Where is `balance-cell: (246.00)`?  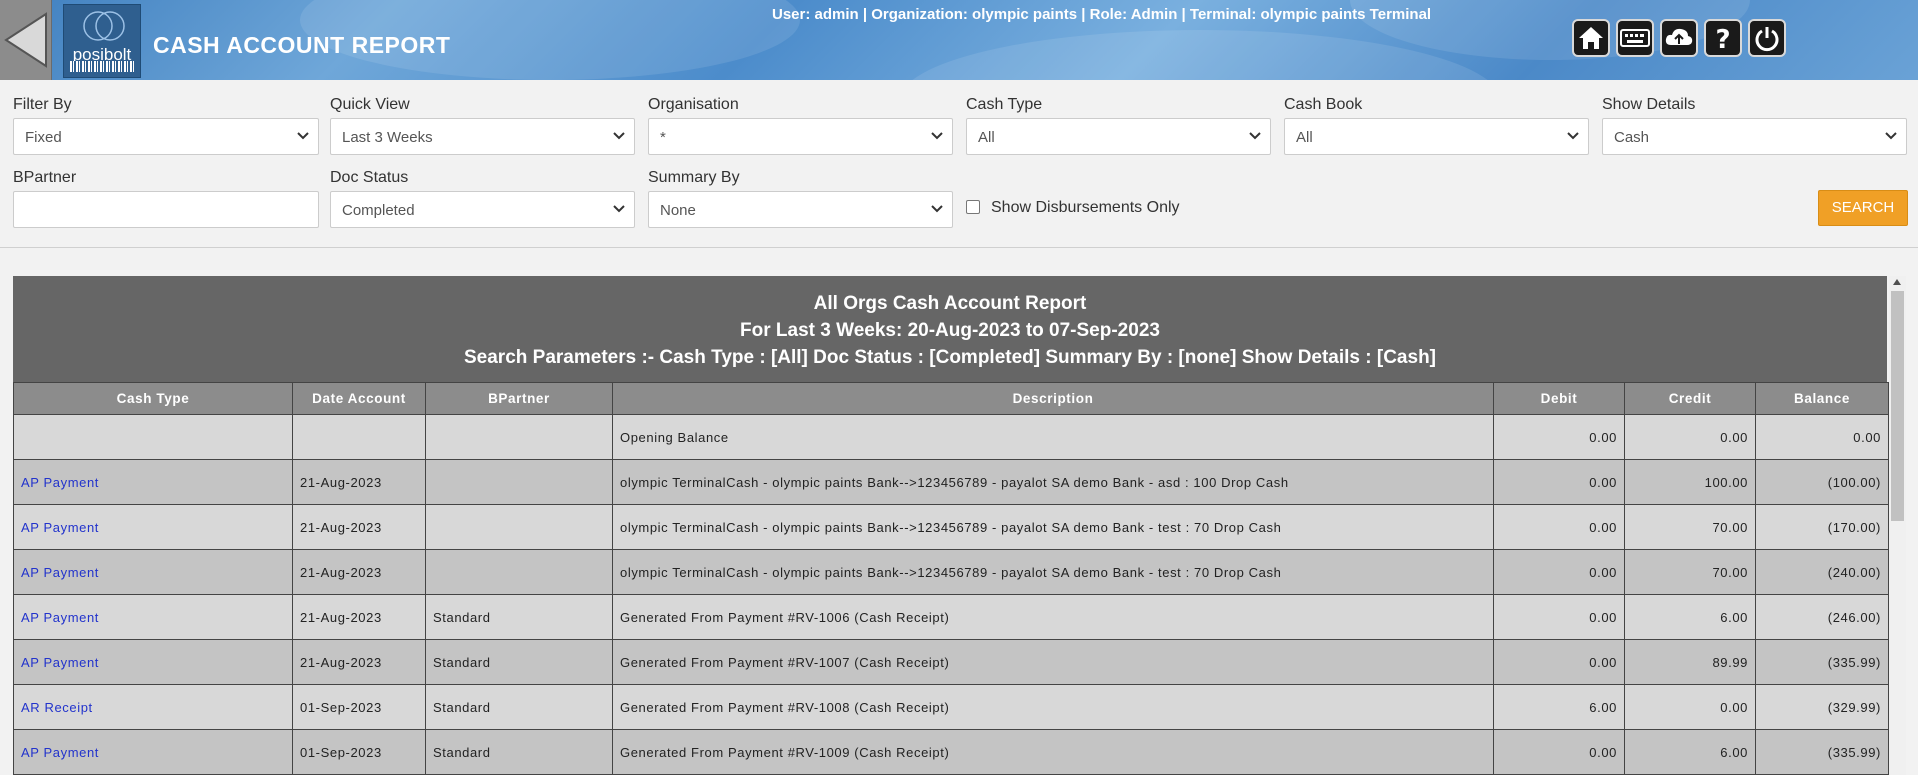 balance-cell: (246.00) is located at coordinates (1822, 617).